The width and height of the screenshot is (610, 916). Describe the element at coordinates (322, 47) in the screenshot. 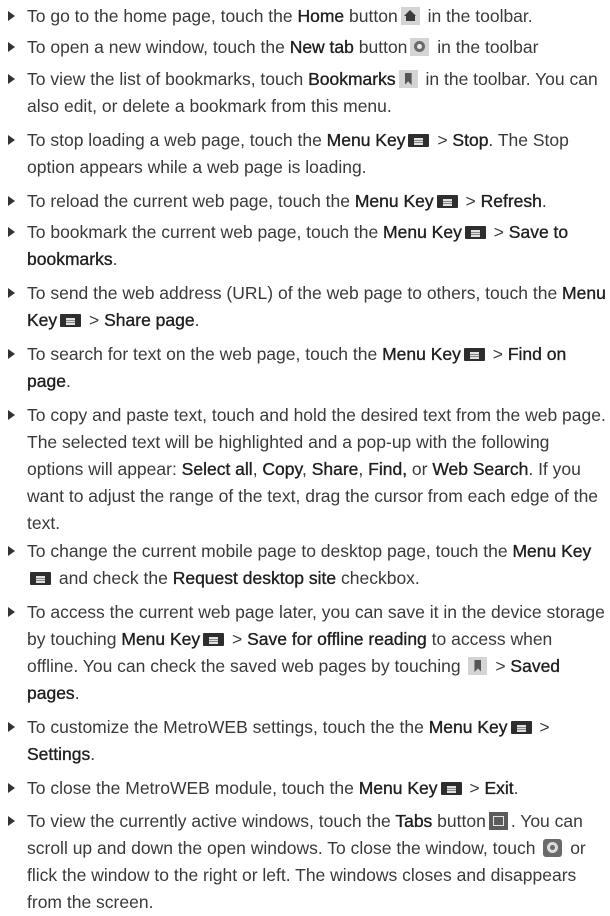

I see `bold-term: New tab` at that location.